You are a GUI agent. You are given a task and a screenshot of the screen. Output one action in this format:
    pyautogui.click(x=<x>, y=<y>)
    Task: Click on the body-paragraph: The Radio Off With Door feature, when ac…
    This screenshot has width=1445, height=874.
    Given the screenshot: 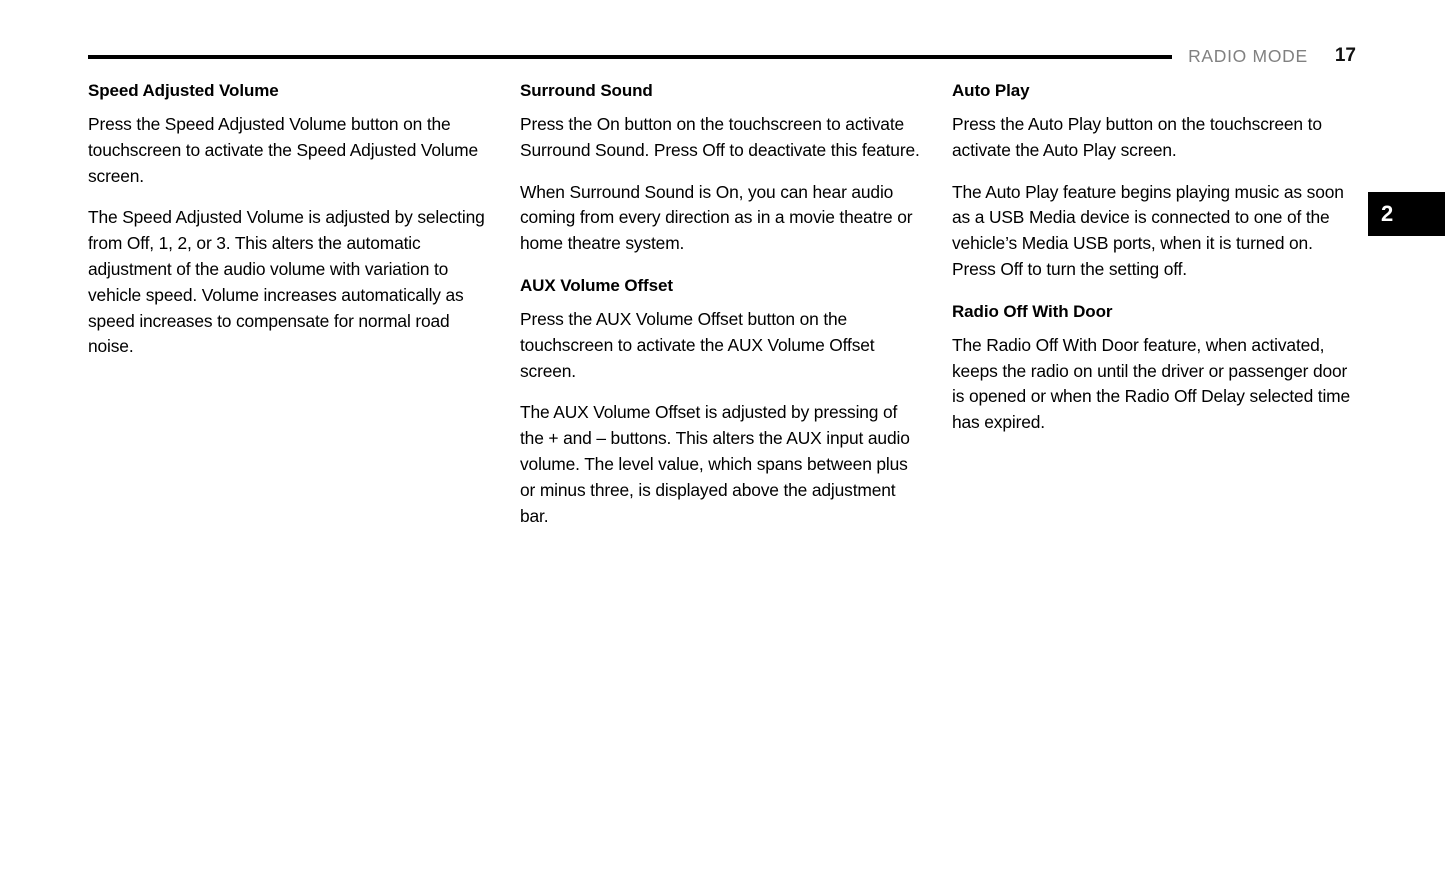 What is the action you would take?
    pyautogui.click(x=1151, y=383)
    